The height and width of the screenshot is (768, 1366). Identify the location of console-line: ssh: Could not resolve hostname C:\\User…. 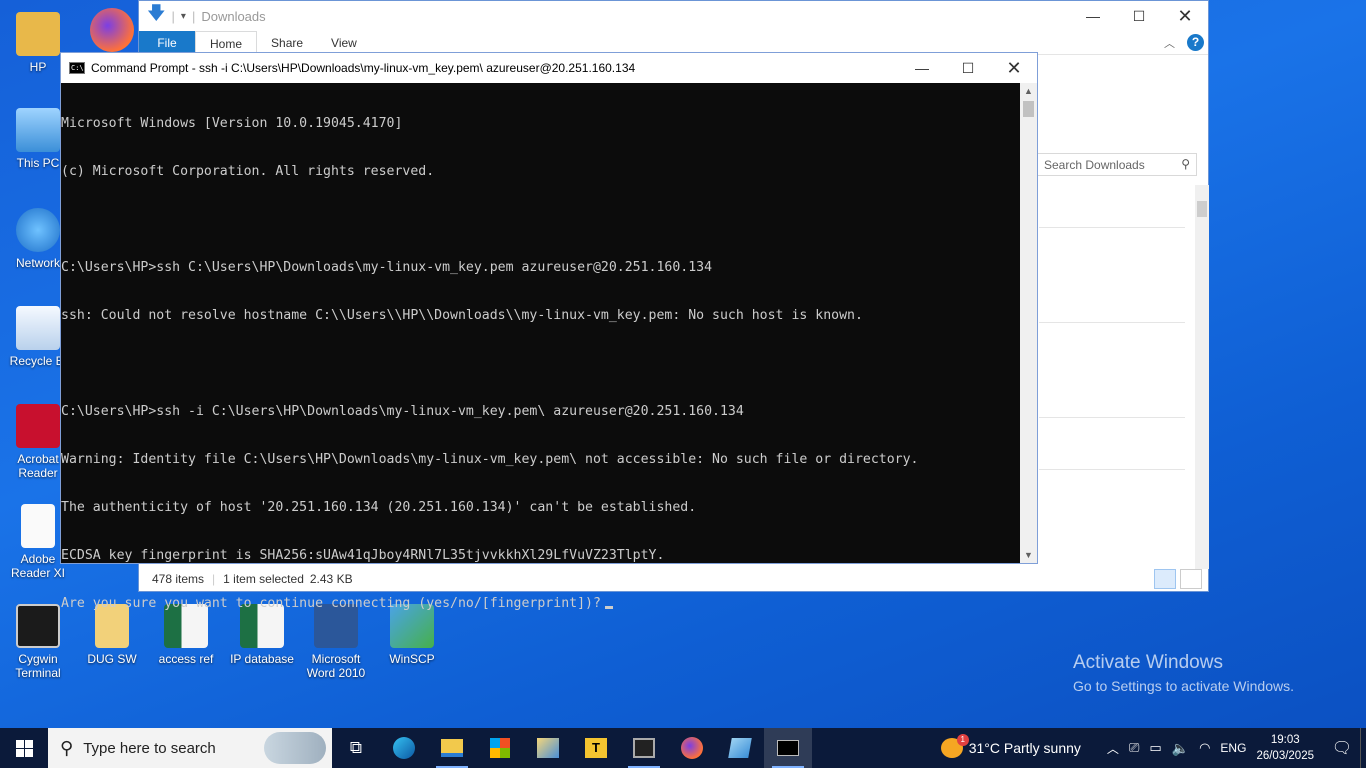
(462, 315).